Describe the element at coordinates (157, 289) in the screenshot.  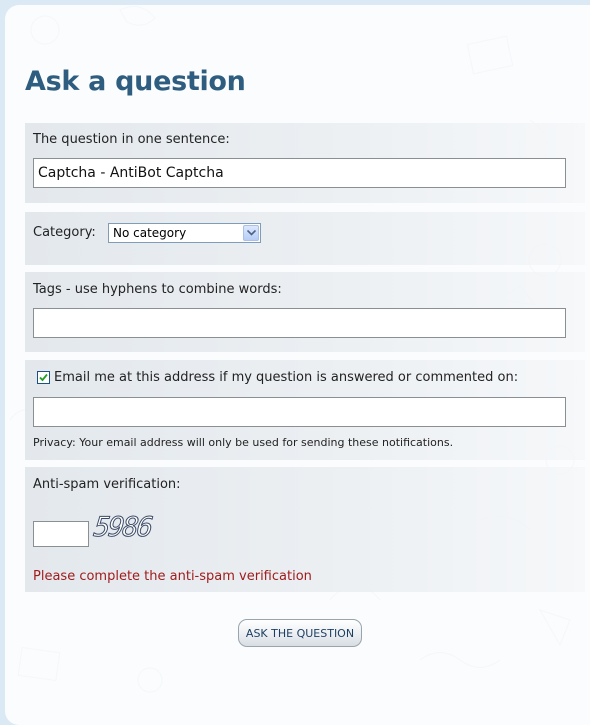
I see `tags-label: Tags - use hyphens to combine words:` at that location.